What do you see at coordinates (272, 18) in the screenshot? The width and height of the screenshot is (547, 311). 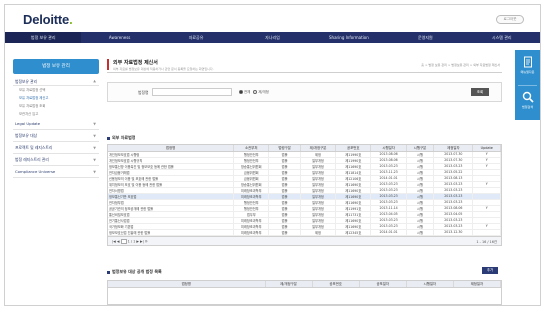 I see `header: Deloitte. 로그아웃` at bounding box center [272, 18].